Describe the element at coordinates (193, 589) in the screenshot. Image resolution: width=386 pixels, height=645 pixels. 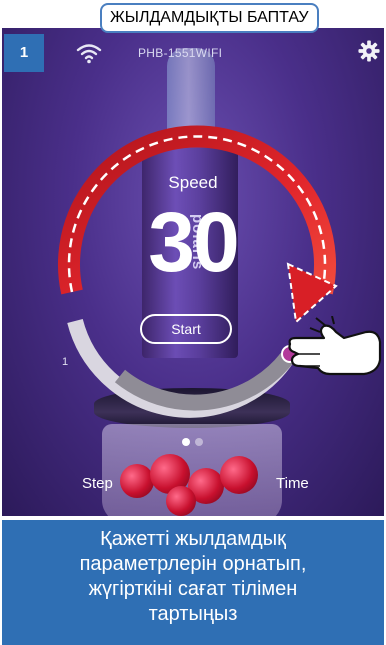
I see `caption-line: жүгірткіні сағат тілімен` at that location.